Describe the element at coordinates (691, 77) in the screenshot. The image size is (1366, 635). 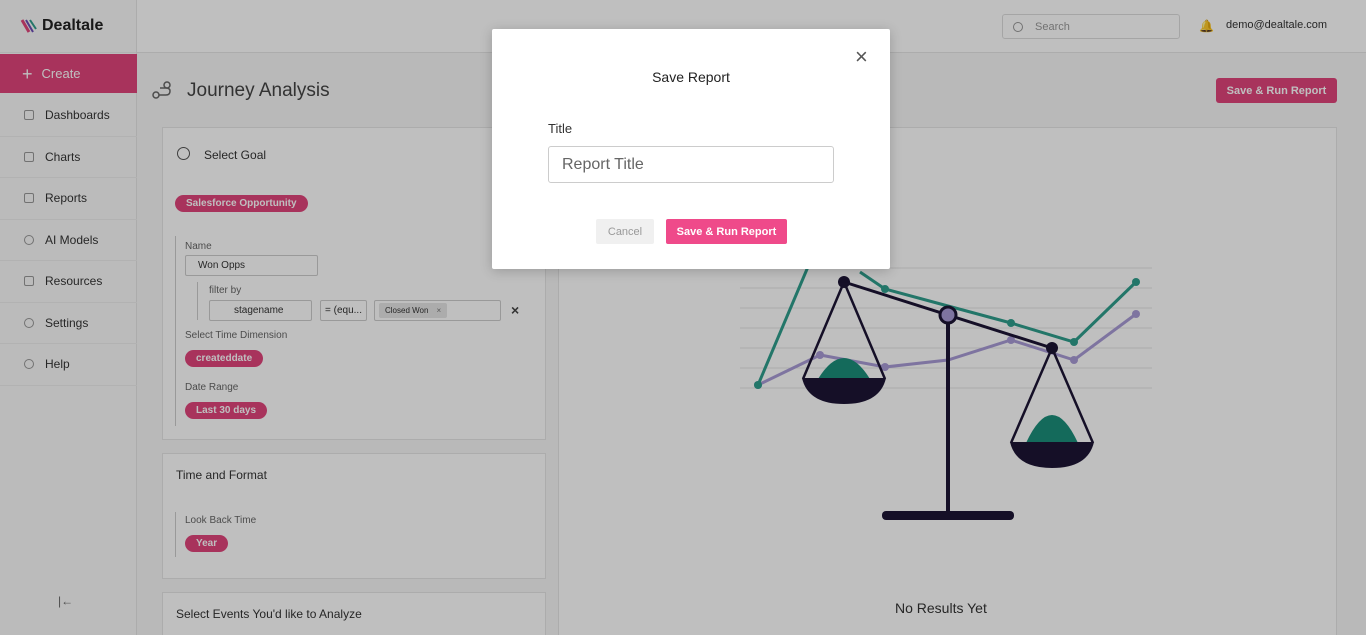
I see `modal-title: Save Report` at that location.